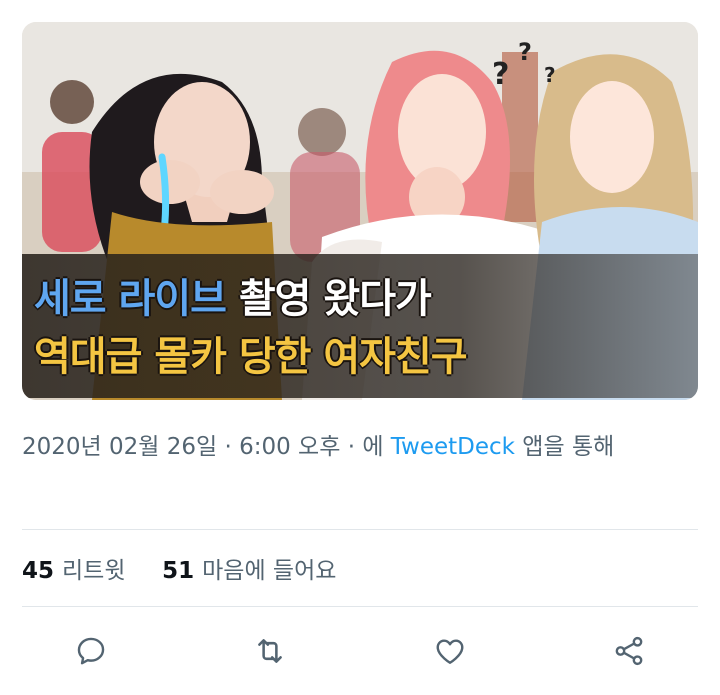  Describe the element at coordinates (360, 651) in the screenshot. I see `tweet-action-bar` at that location.